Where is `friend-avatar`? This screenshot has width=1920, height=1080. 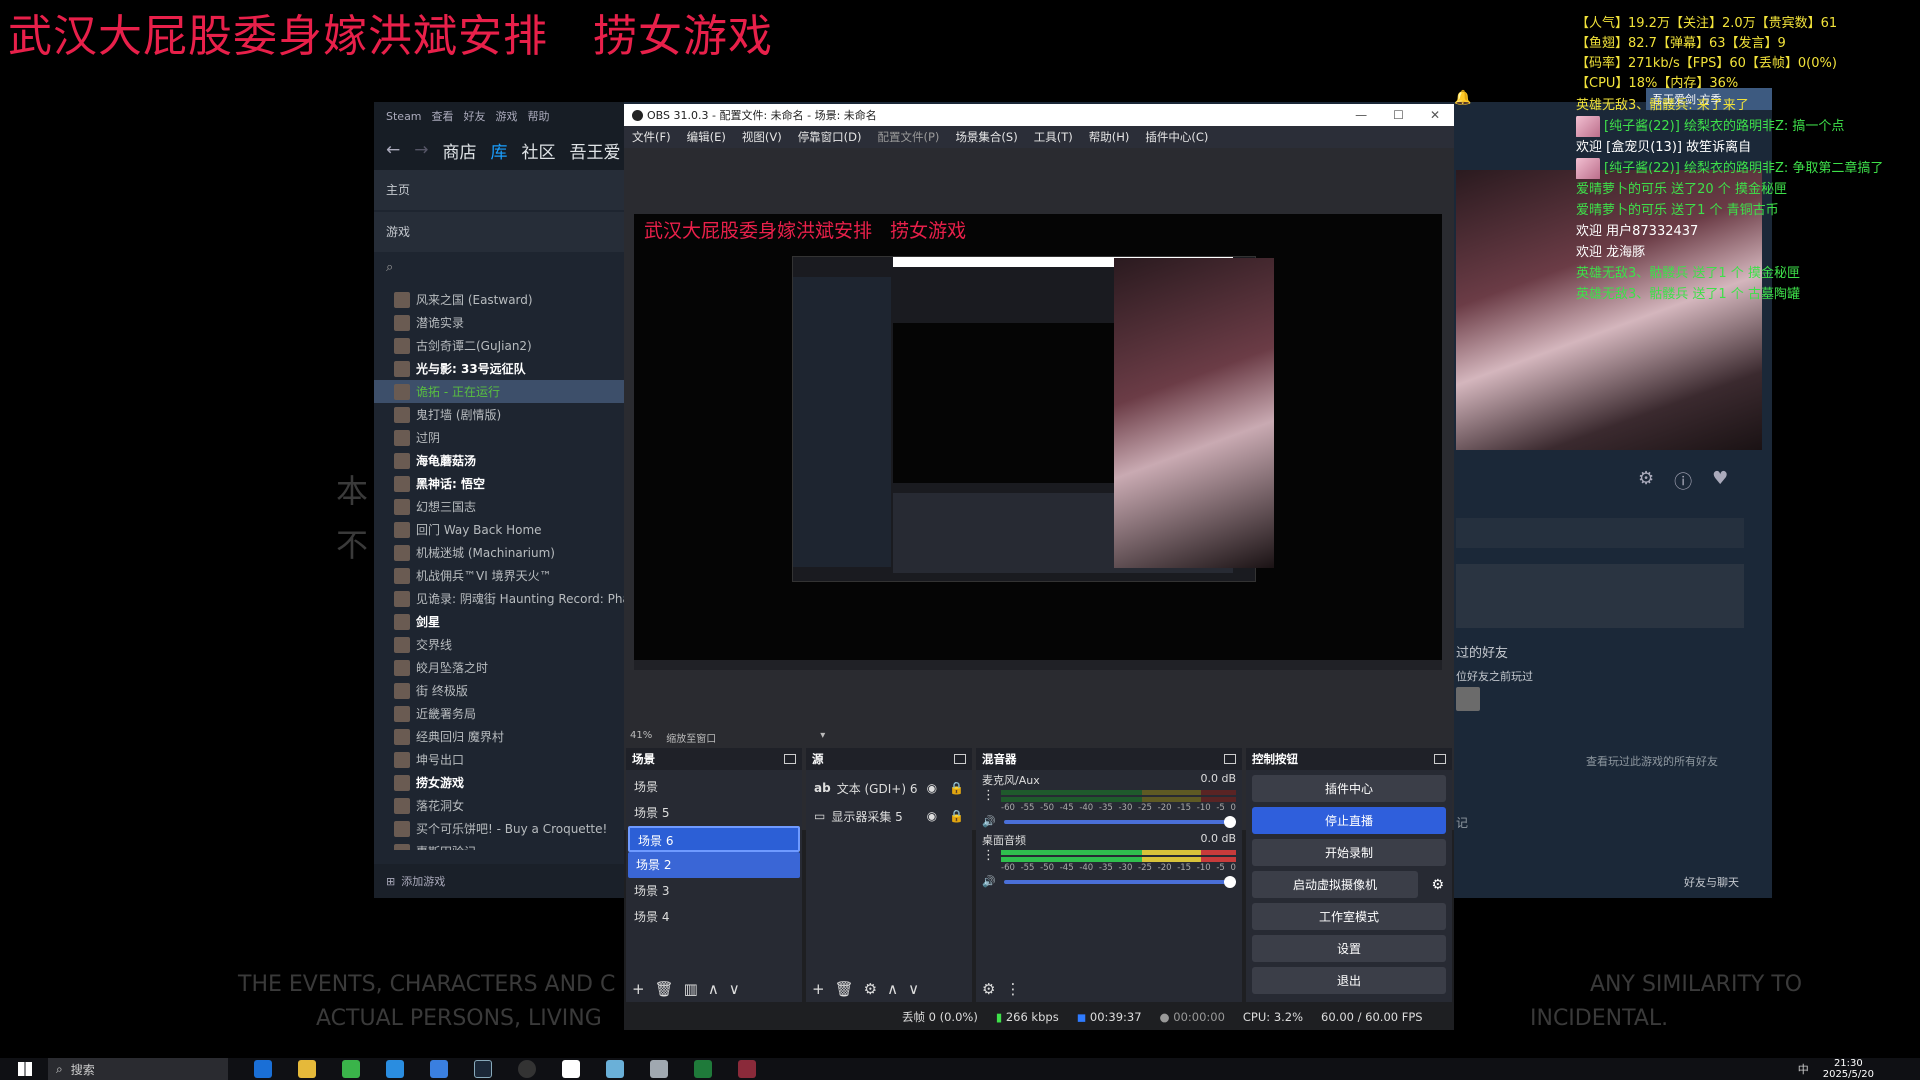
friend-avatar is located at coordinates (1468, 699).